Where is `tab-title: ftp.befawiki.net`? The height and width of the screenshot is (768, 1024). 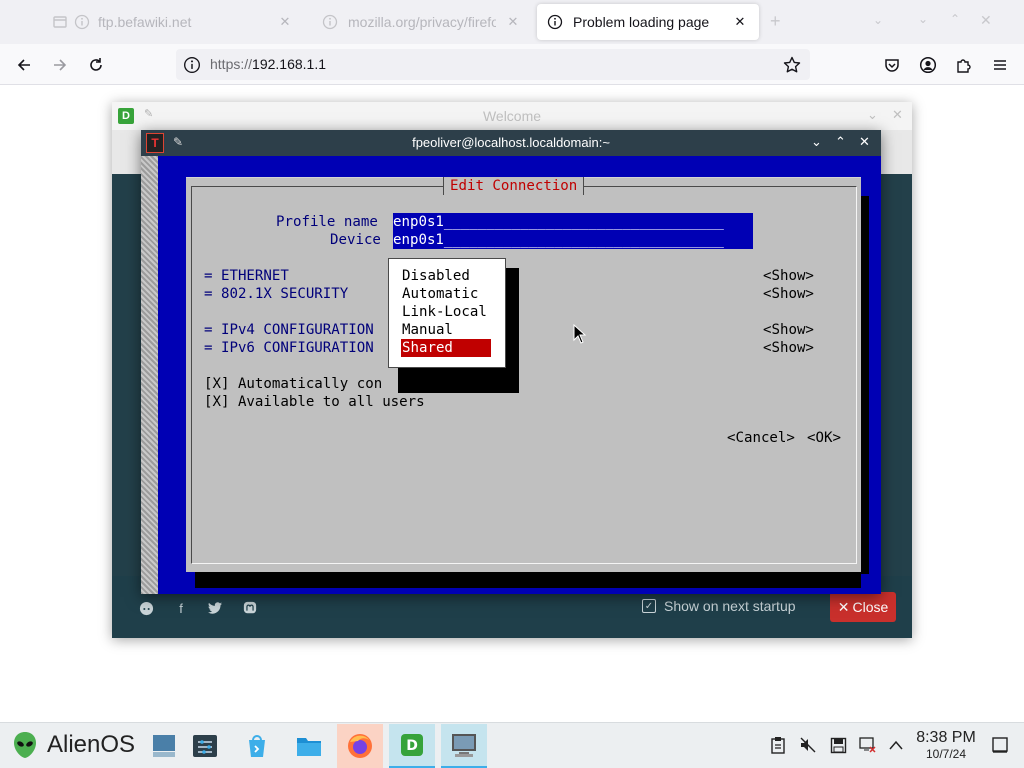
tab-title: ftp.befawiki.net is located at coordinates (145, 22).